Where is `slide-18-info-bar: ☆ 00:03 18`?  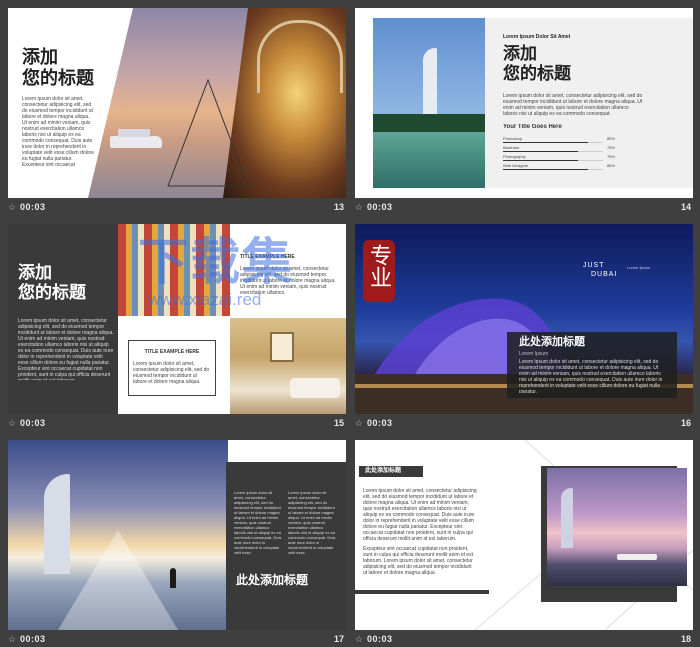 slide-18-info-bar: ☆ 00:03 18 is located at coordinates (524, 640).